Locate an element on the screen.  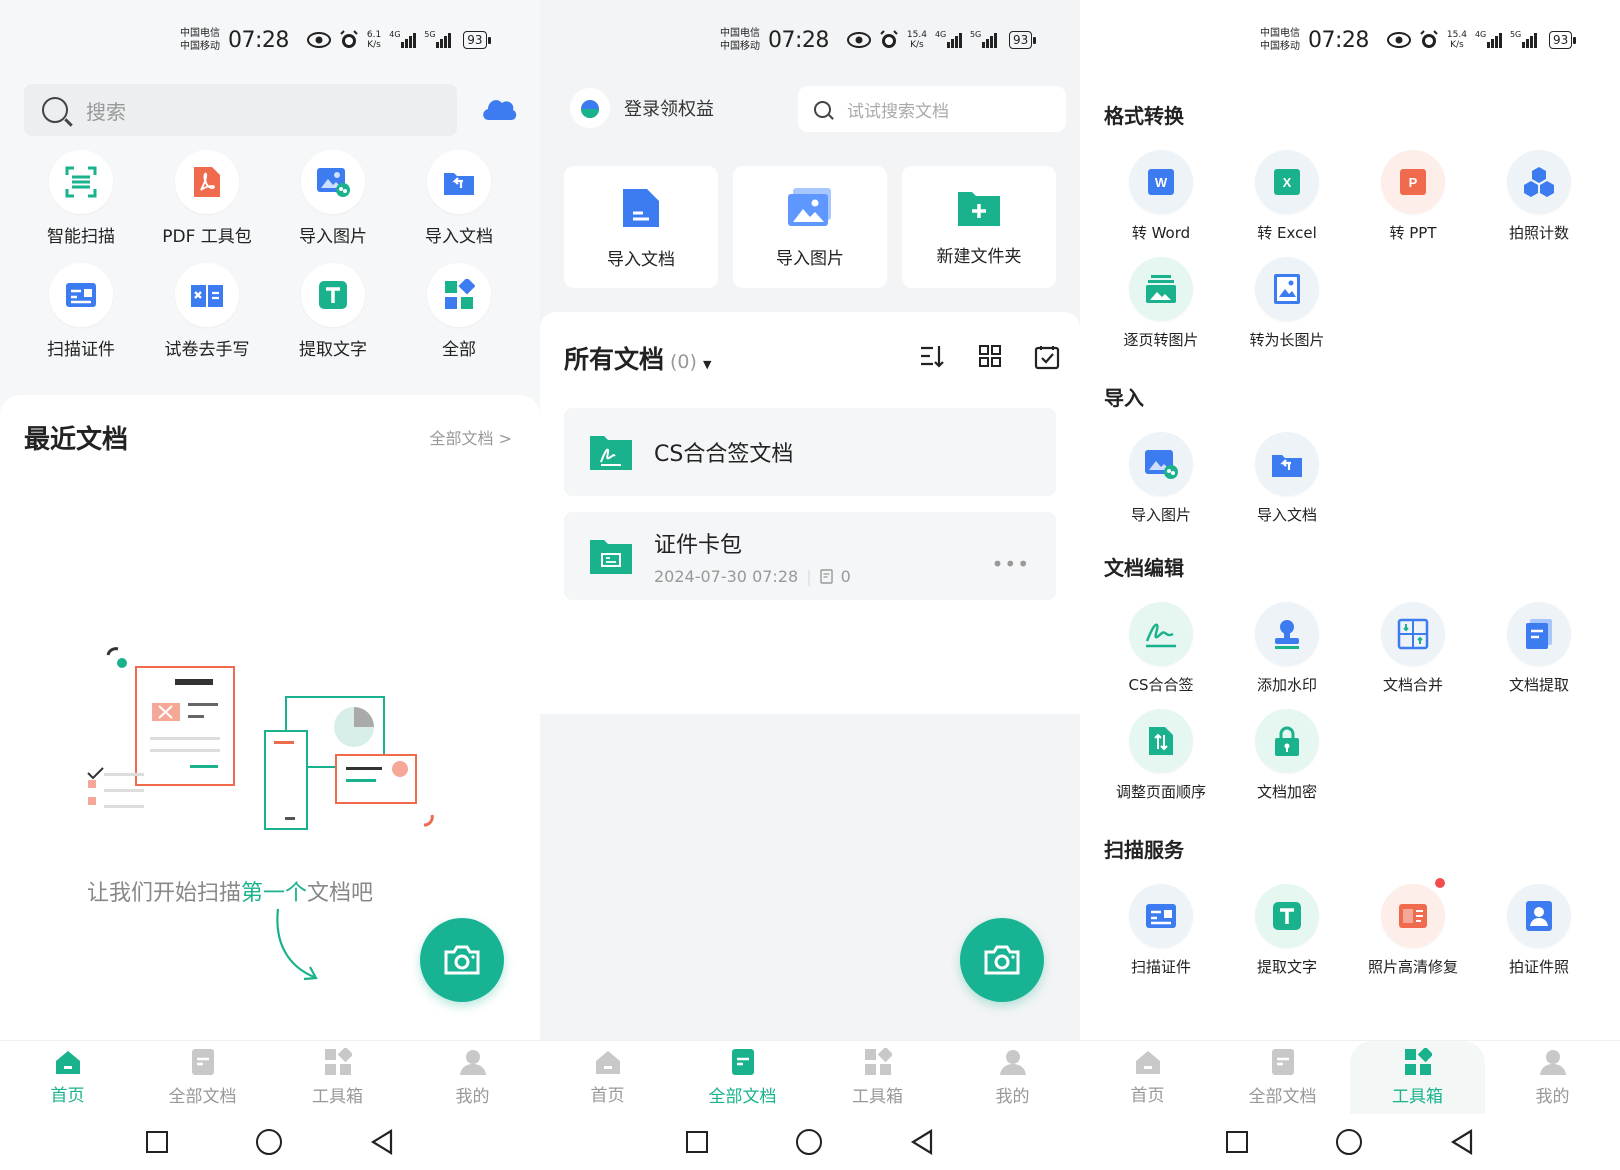
edit-tools-grid: CS合合签 添加水印 文档合并 文档提取 调整页面顺序 文档加密 is located at coordinates (1350, 702).